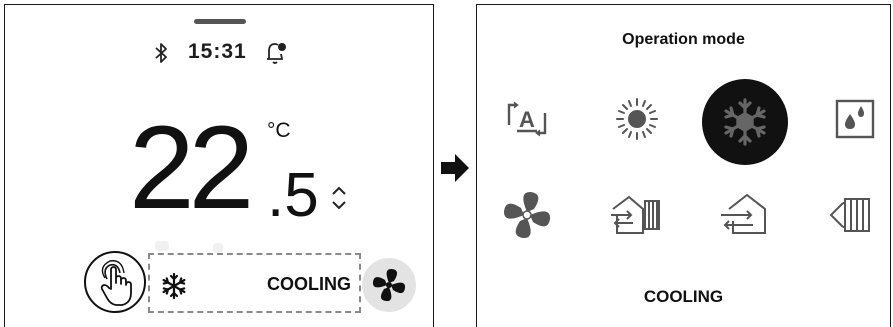 The image size is (893, 327). I want to click on drops-icon, so click(855, 119).